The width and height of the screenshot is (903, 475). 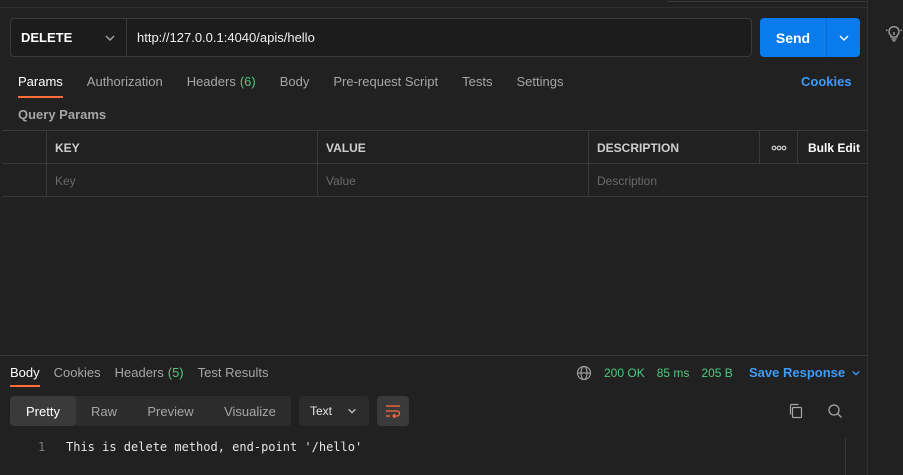 What do you see at coordinates (62, 114) in the screenshot?
I see `query-params-title: Query Params` at bounding box center [62, 114].